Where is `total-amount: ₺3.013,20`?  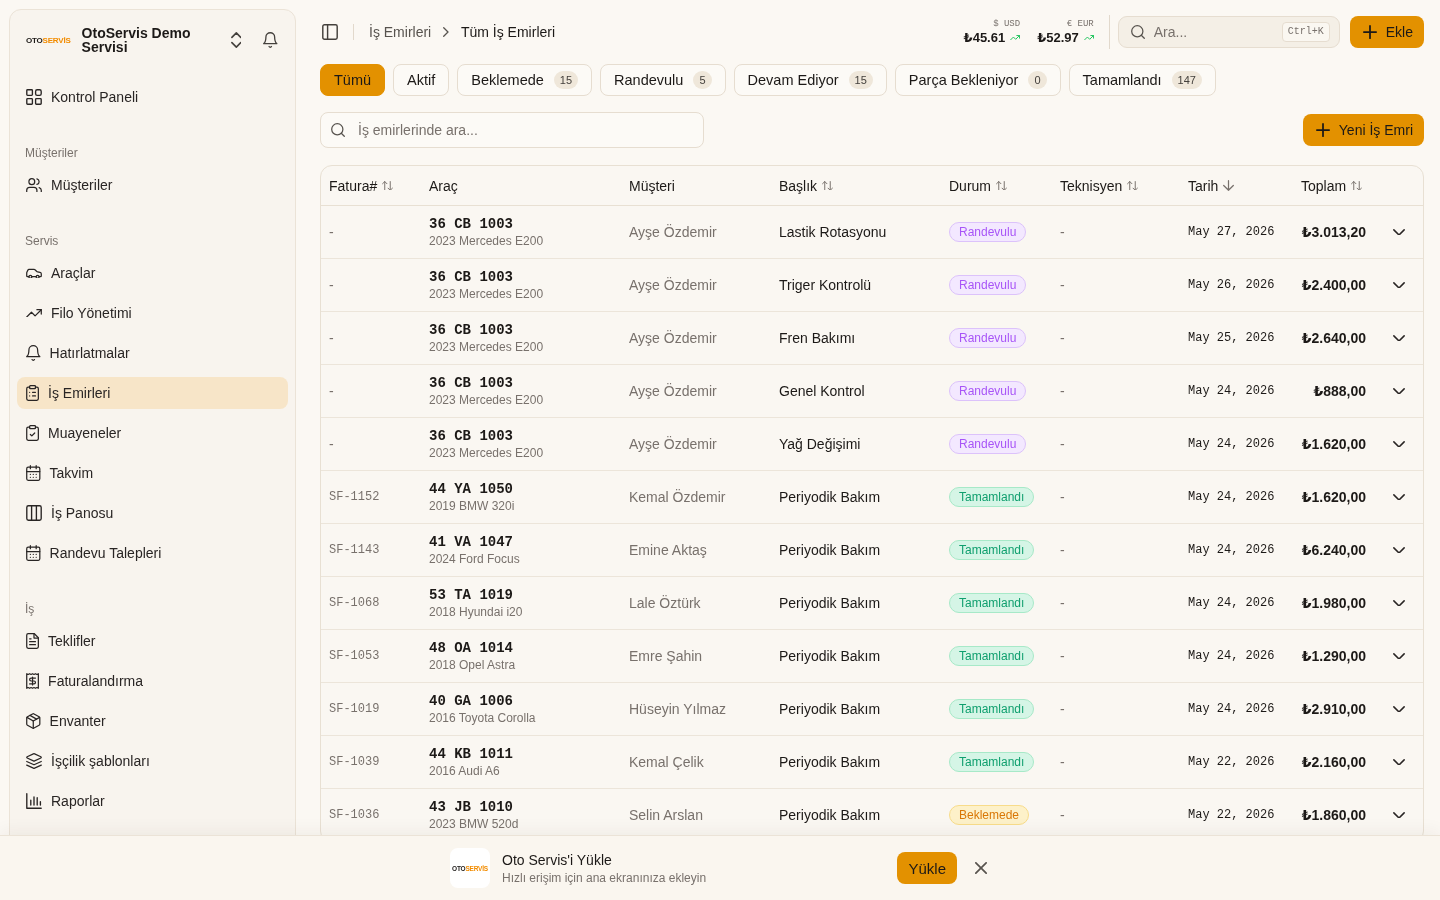
total-amount: ₺3.013,20 is located at coordinates (1333, 232).